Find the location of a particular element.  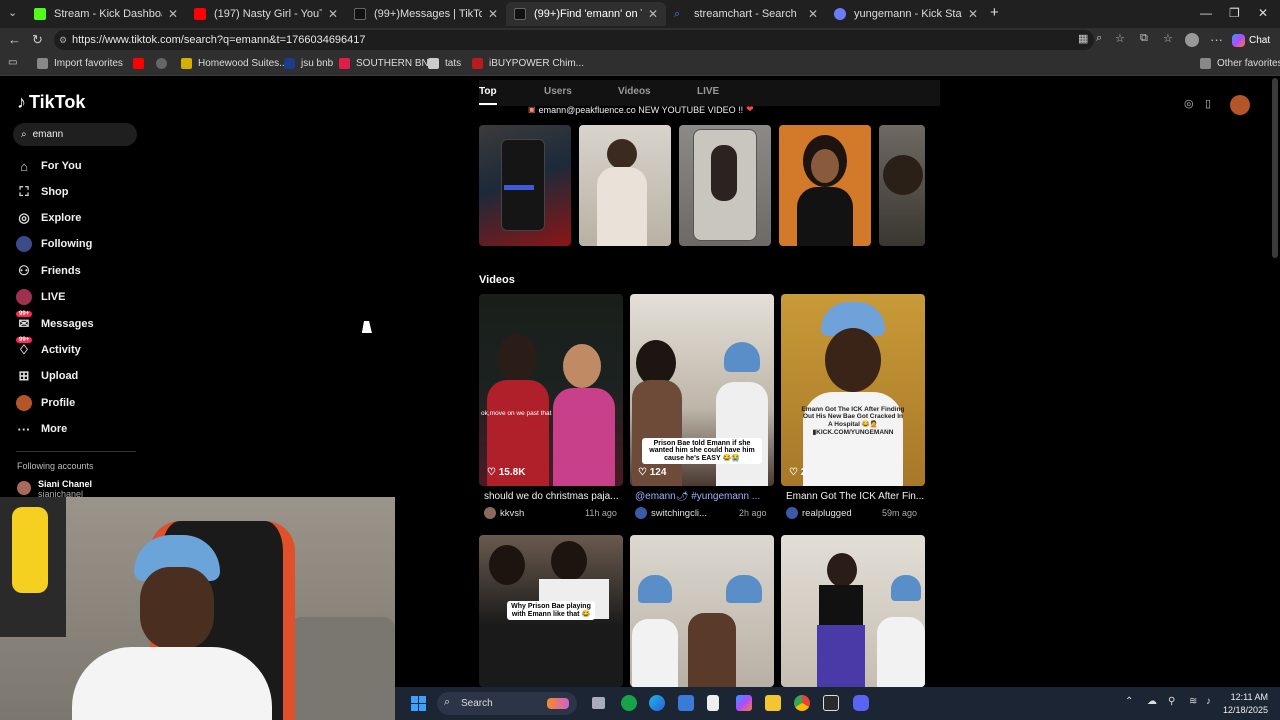

taskbar-clock: 12:11 AM 12/18/2025 is located at coordinates (1245, 704).